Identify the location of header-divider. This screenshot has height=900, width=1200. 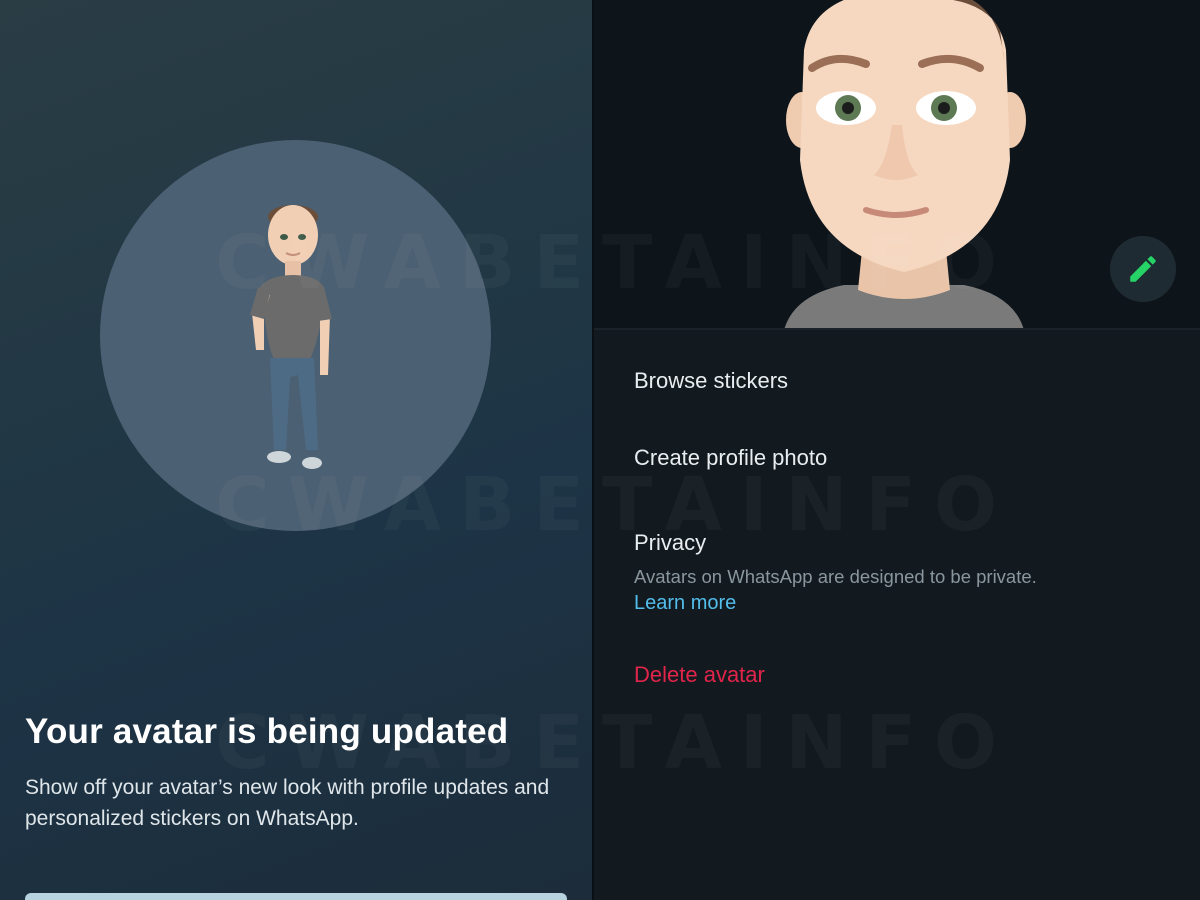
(897, 329).